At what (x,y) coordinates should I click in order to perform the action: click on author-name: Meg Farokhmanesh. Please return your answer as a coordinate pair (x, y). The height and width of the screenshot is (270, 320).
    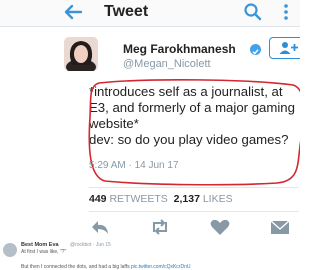
    Looking at the image, I should click on (179, 49).